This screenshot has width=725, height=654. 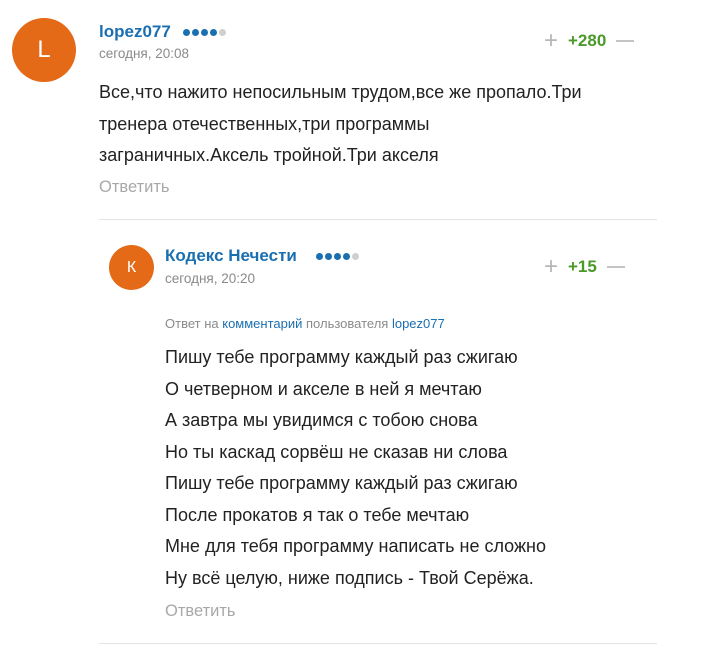 I want to click on comment-text-line: А завтра мы увидимся с тобою снова, so click(x=321, y=420).